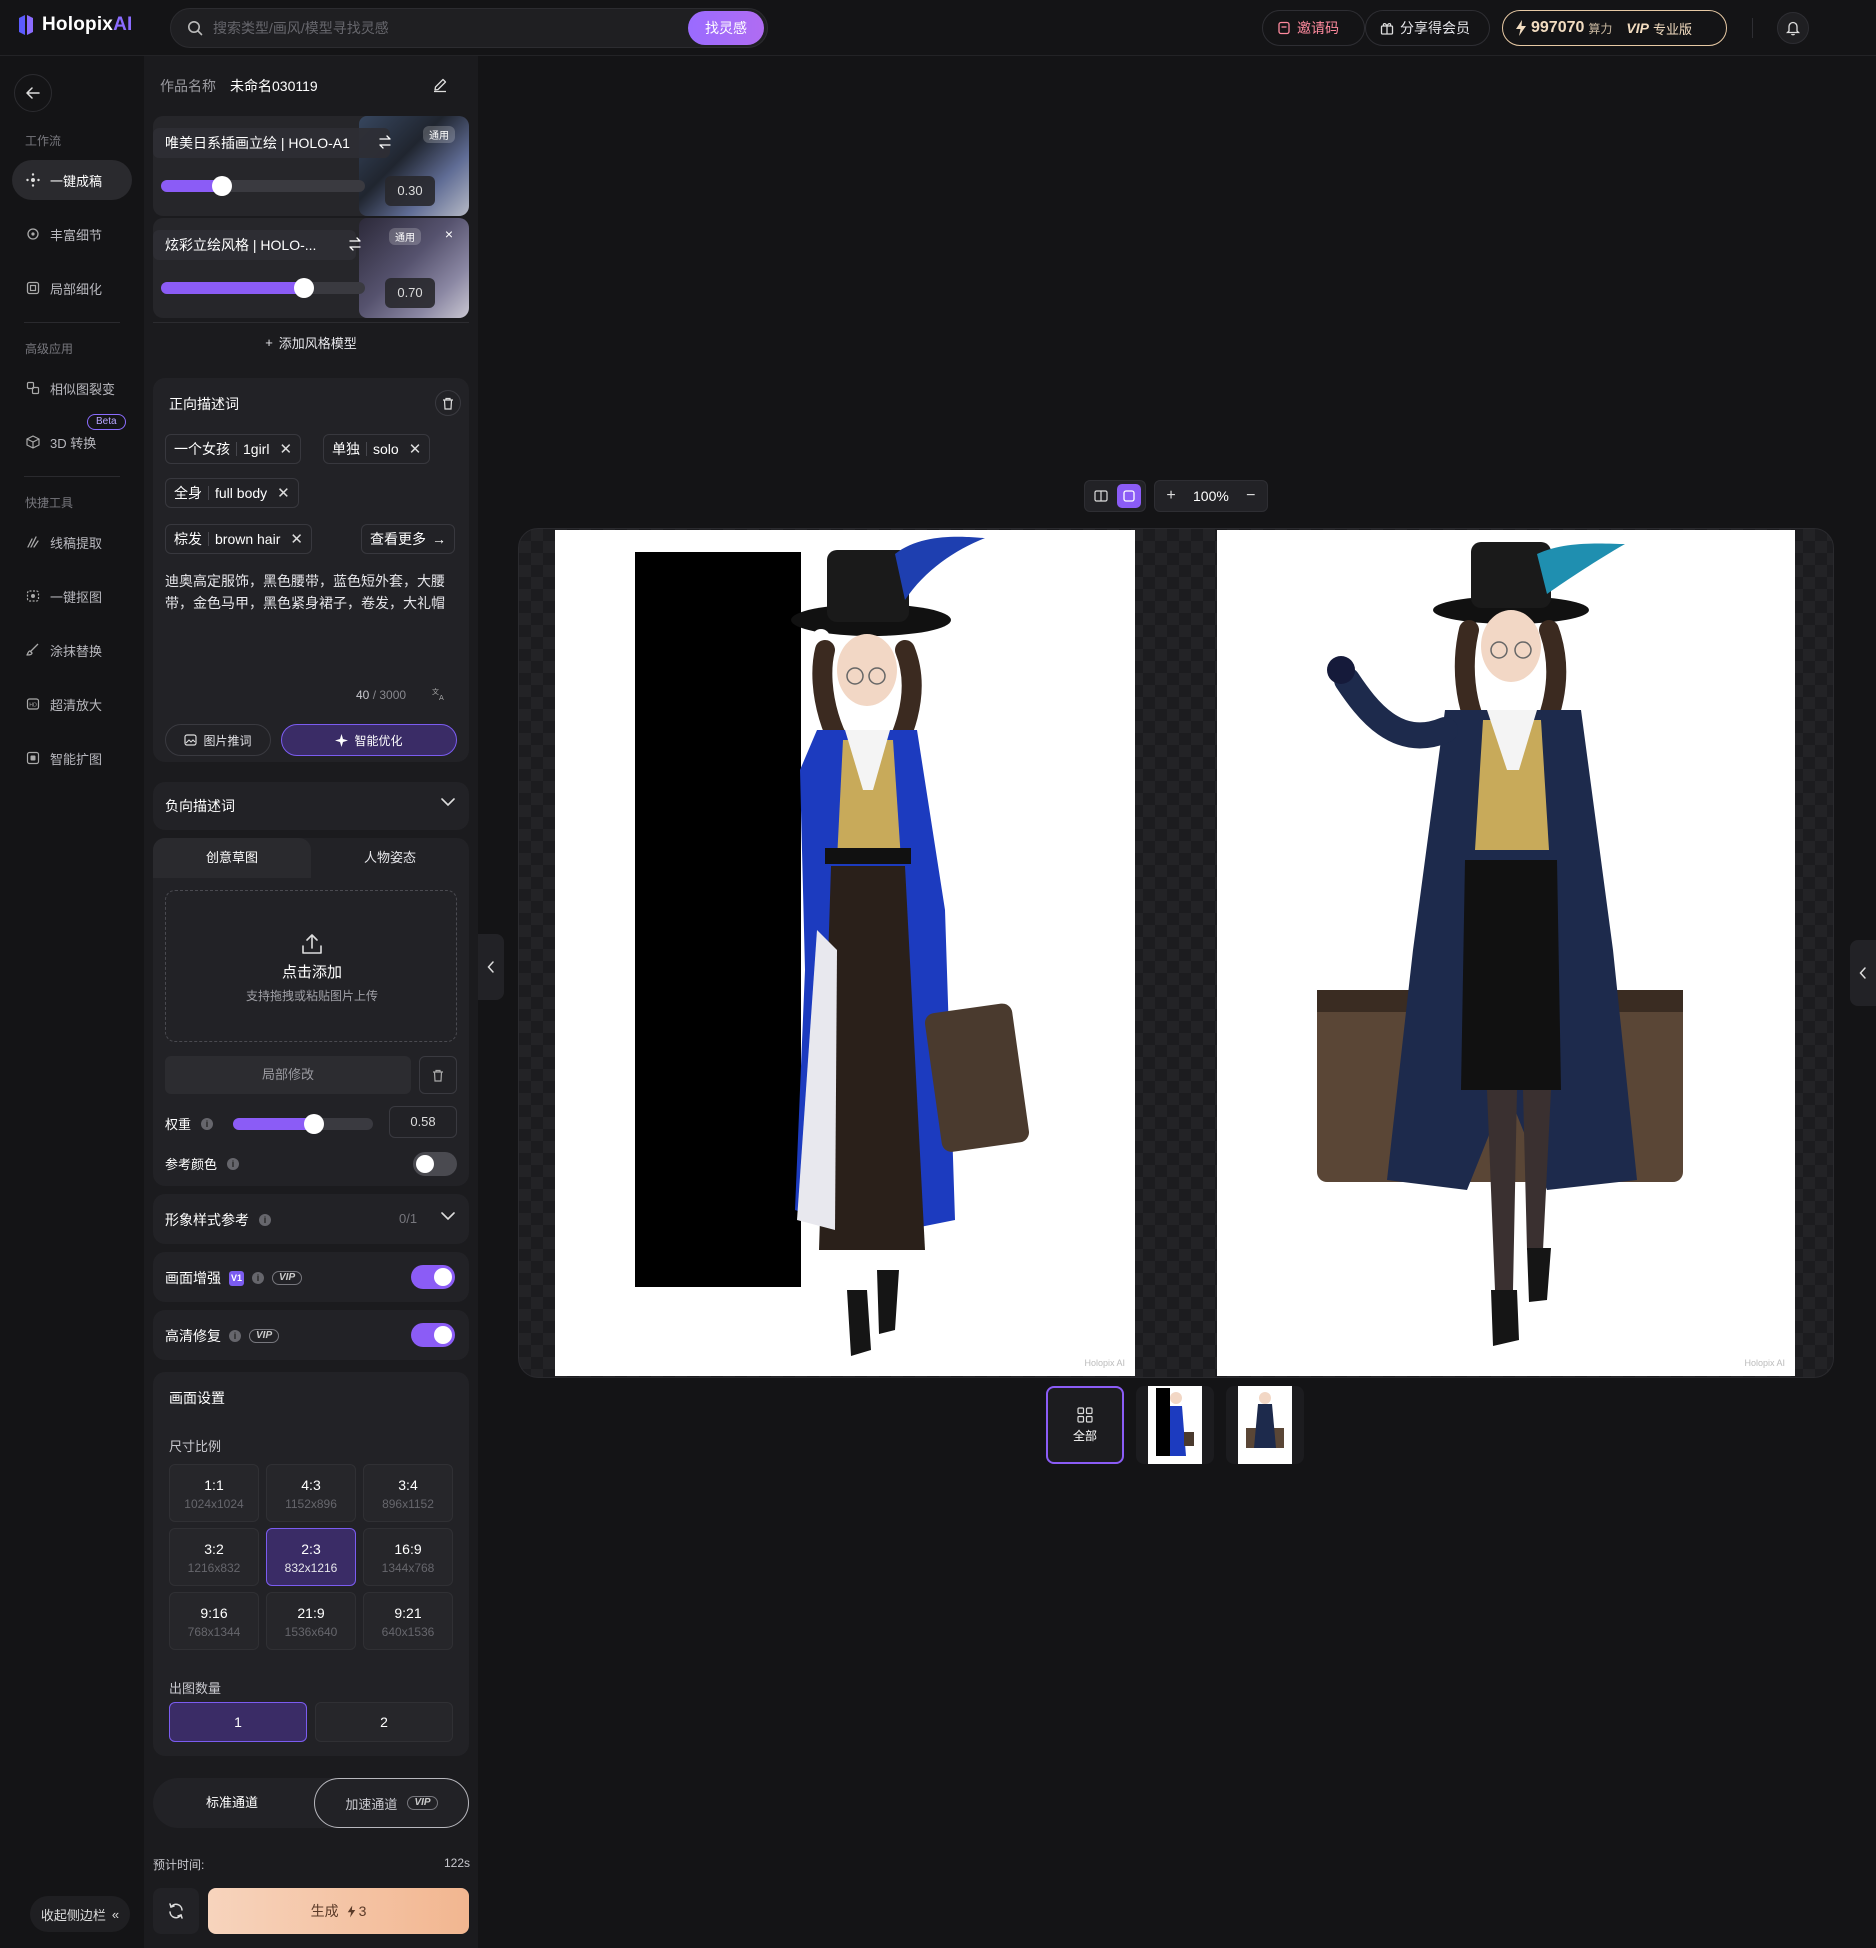  Describe the element at coordinates (288, 1075) in the screenshot. I see `local-edit-button: 局部修改` at that location.